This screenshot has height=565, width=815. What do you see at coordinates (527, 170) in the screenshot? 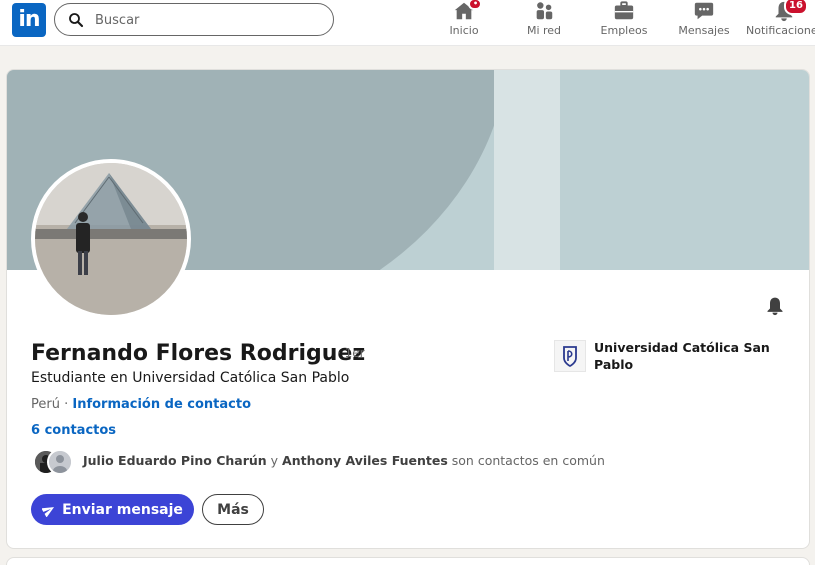
I see `cover-stripe-shape` at bounding box center [527, 170].